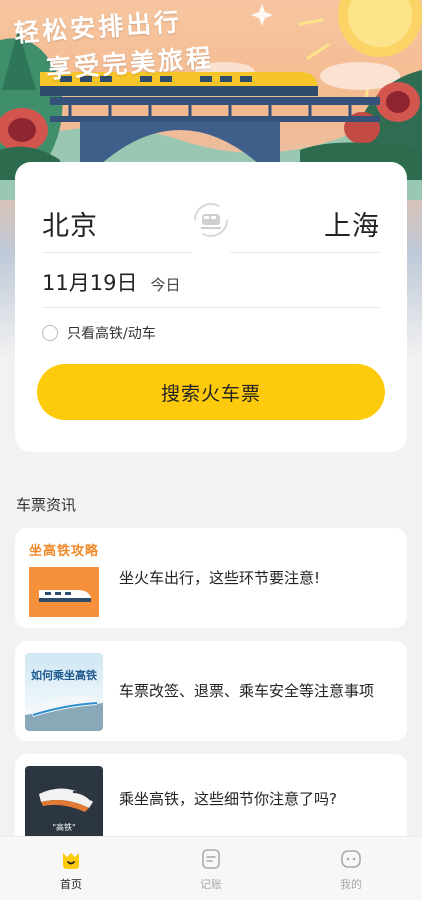 This screenshot has height=900, width=422. I want to click on news-thumbnail: 坐高铁攻略, so click(64, 579).